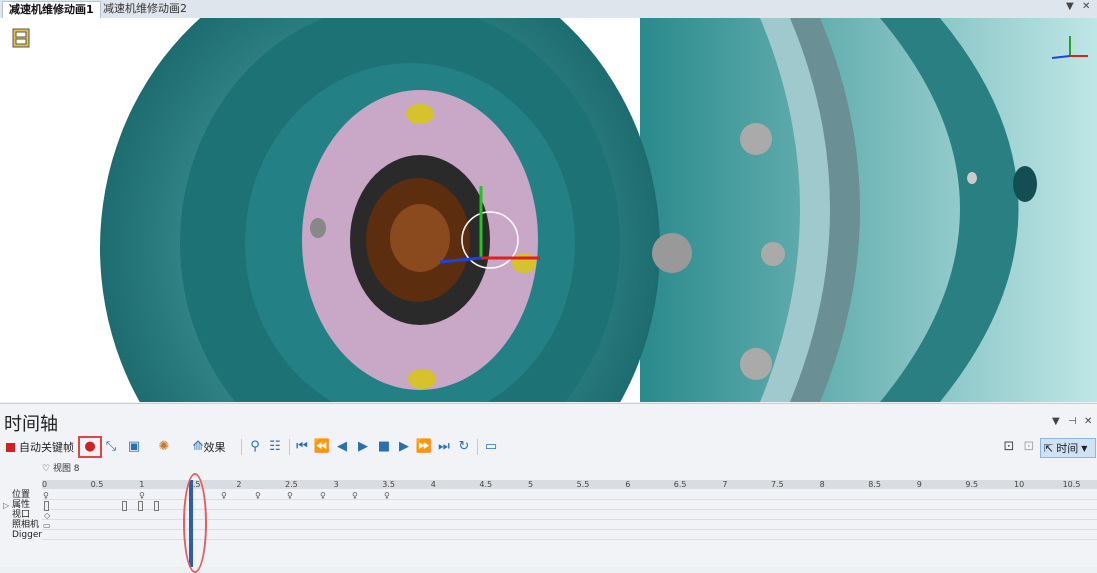  Describe the element at coordinates (27, 535) in the screenshot. I see `track-digger: Digger` at that location.